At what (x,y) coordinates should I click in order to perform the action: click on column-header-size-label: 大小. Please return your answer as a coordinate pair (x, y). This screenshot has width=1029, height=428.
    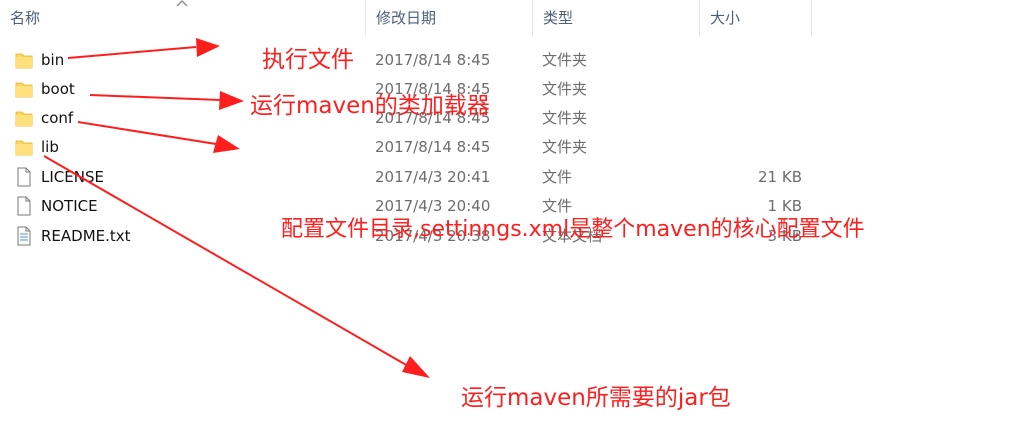
    Looking at the image, I should click on (725, 18).